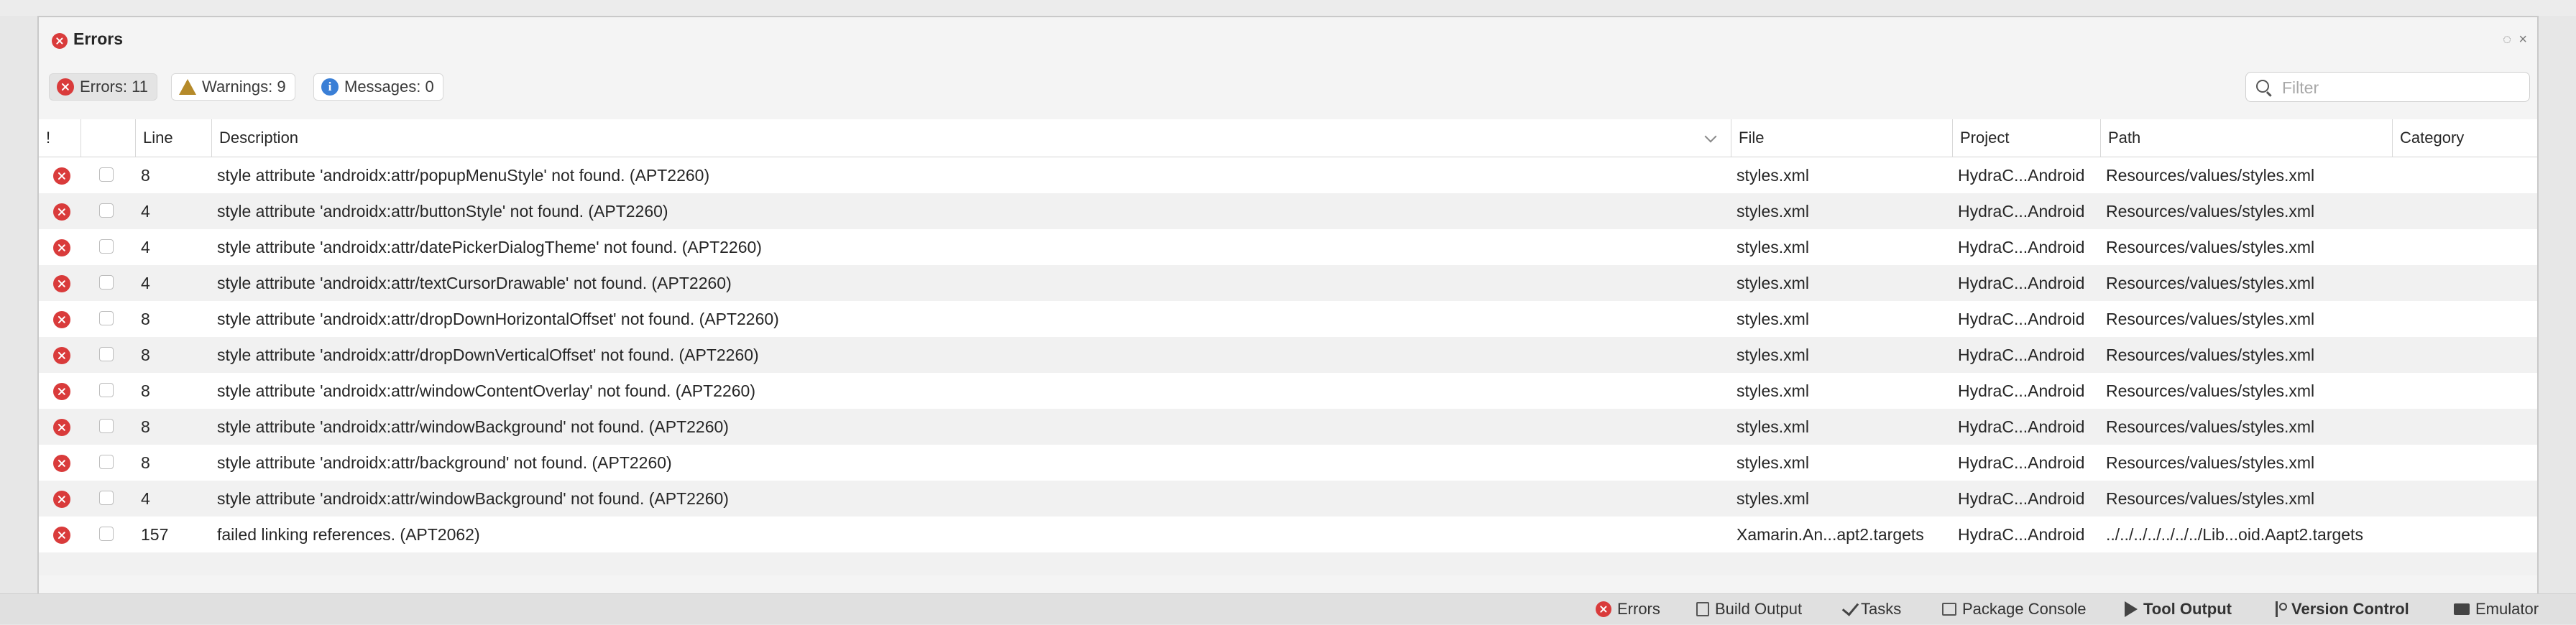  What do you see at coordinates (187, 87) in the screenshot?
I see `warning-icon` at bounding box center [187, 87].